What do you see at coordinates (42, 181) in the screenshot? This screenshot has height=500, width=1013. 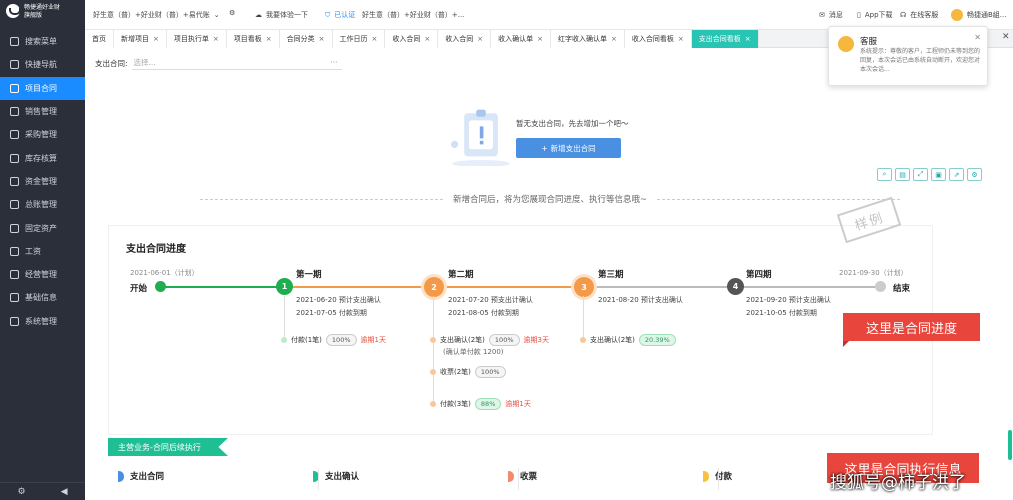 I see `sidebar-item-6: 资金管理` at bounding box center [42, 181].